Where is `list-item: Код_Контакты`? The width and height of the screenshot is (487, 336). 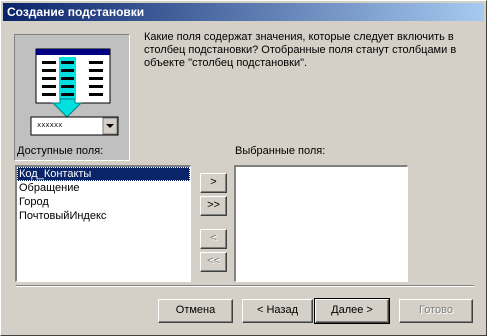
list-item: Код_Контакты is located at coordinates (103, 174).